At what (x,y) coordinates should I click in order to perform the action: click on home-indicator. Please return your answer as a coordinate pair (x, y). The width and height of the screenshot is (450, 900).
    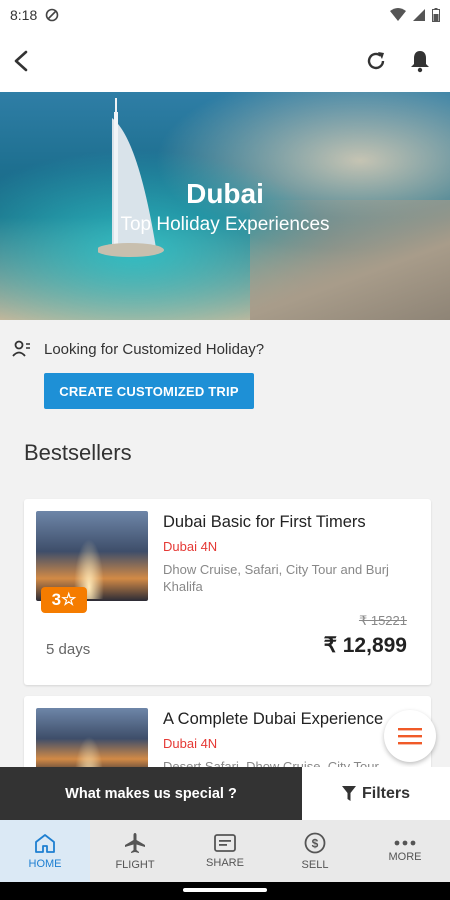
    Looking at the image, I should click on (225, 890).